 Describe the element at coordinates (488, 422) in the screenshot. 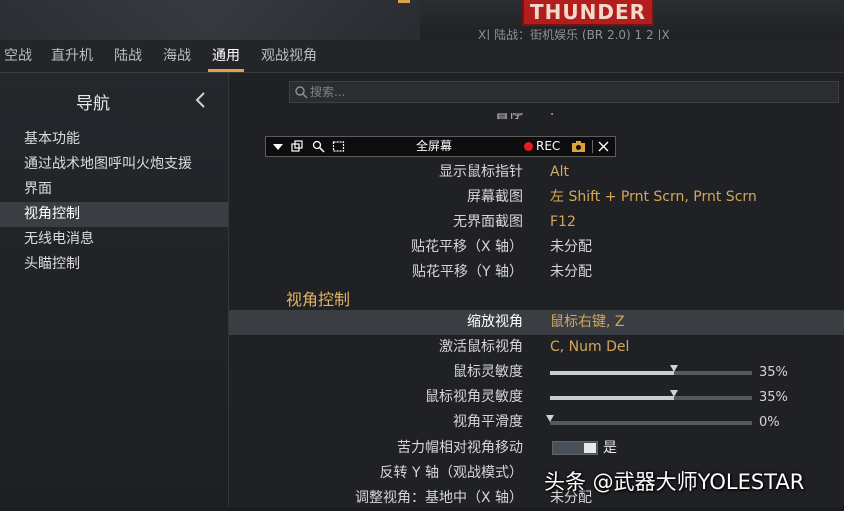

I see `setting-label: 视角平滑度` at that location.